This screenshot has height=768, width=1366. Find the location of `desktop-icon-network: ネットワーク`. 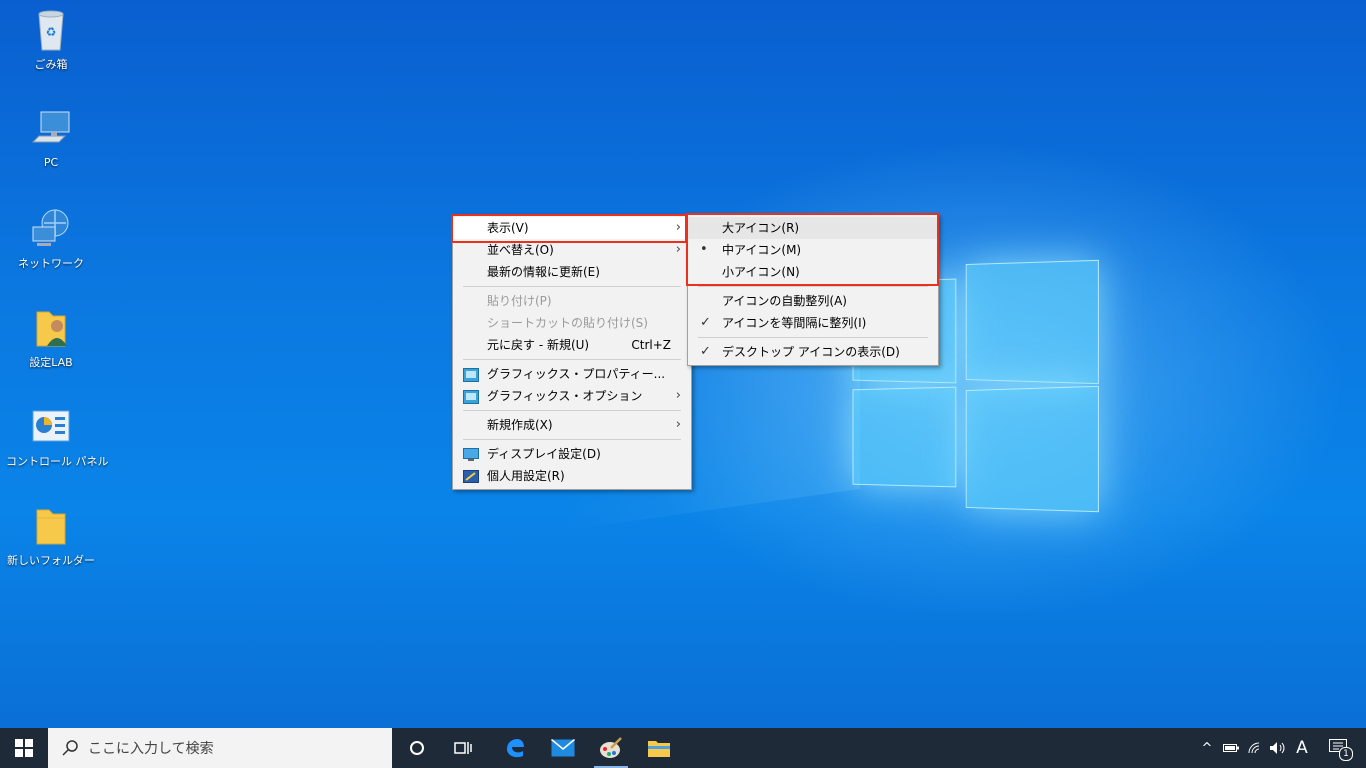

desktop-icon-network: ネットワーク is located at coordinates (51, 239).